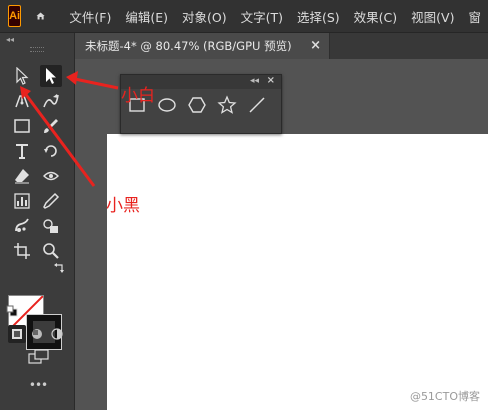 Image resolution: width=488 pixels, height=410 pixels. I want to click on chart-icon, so click(22, 201).